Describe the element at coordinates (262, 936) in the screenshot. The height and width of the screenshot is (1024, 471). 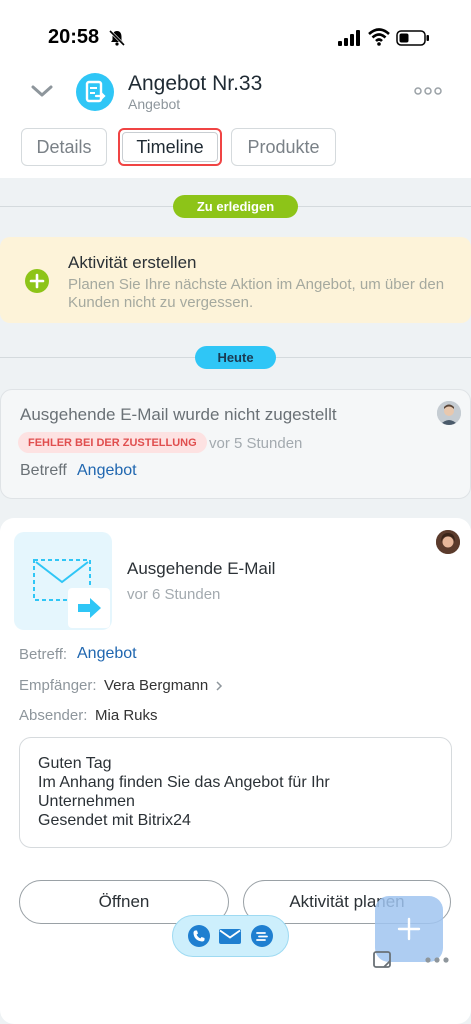
I see `chat-icon` at that location.